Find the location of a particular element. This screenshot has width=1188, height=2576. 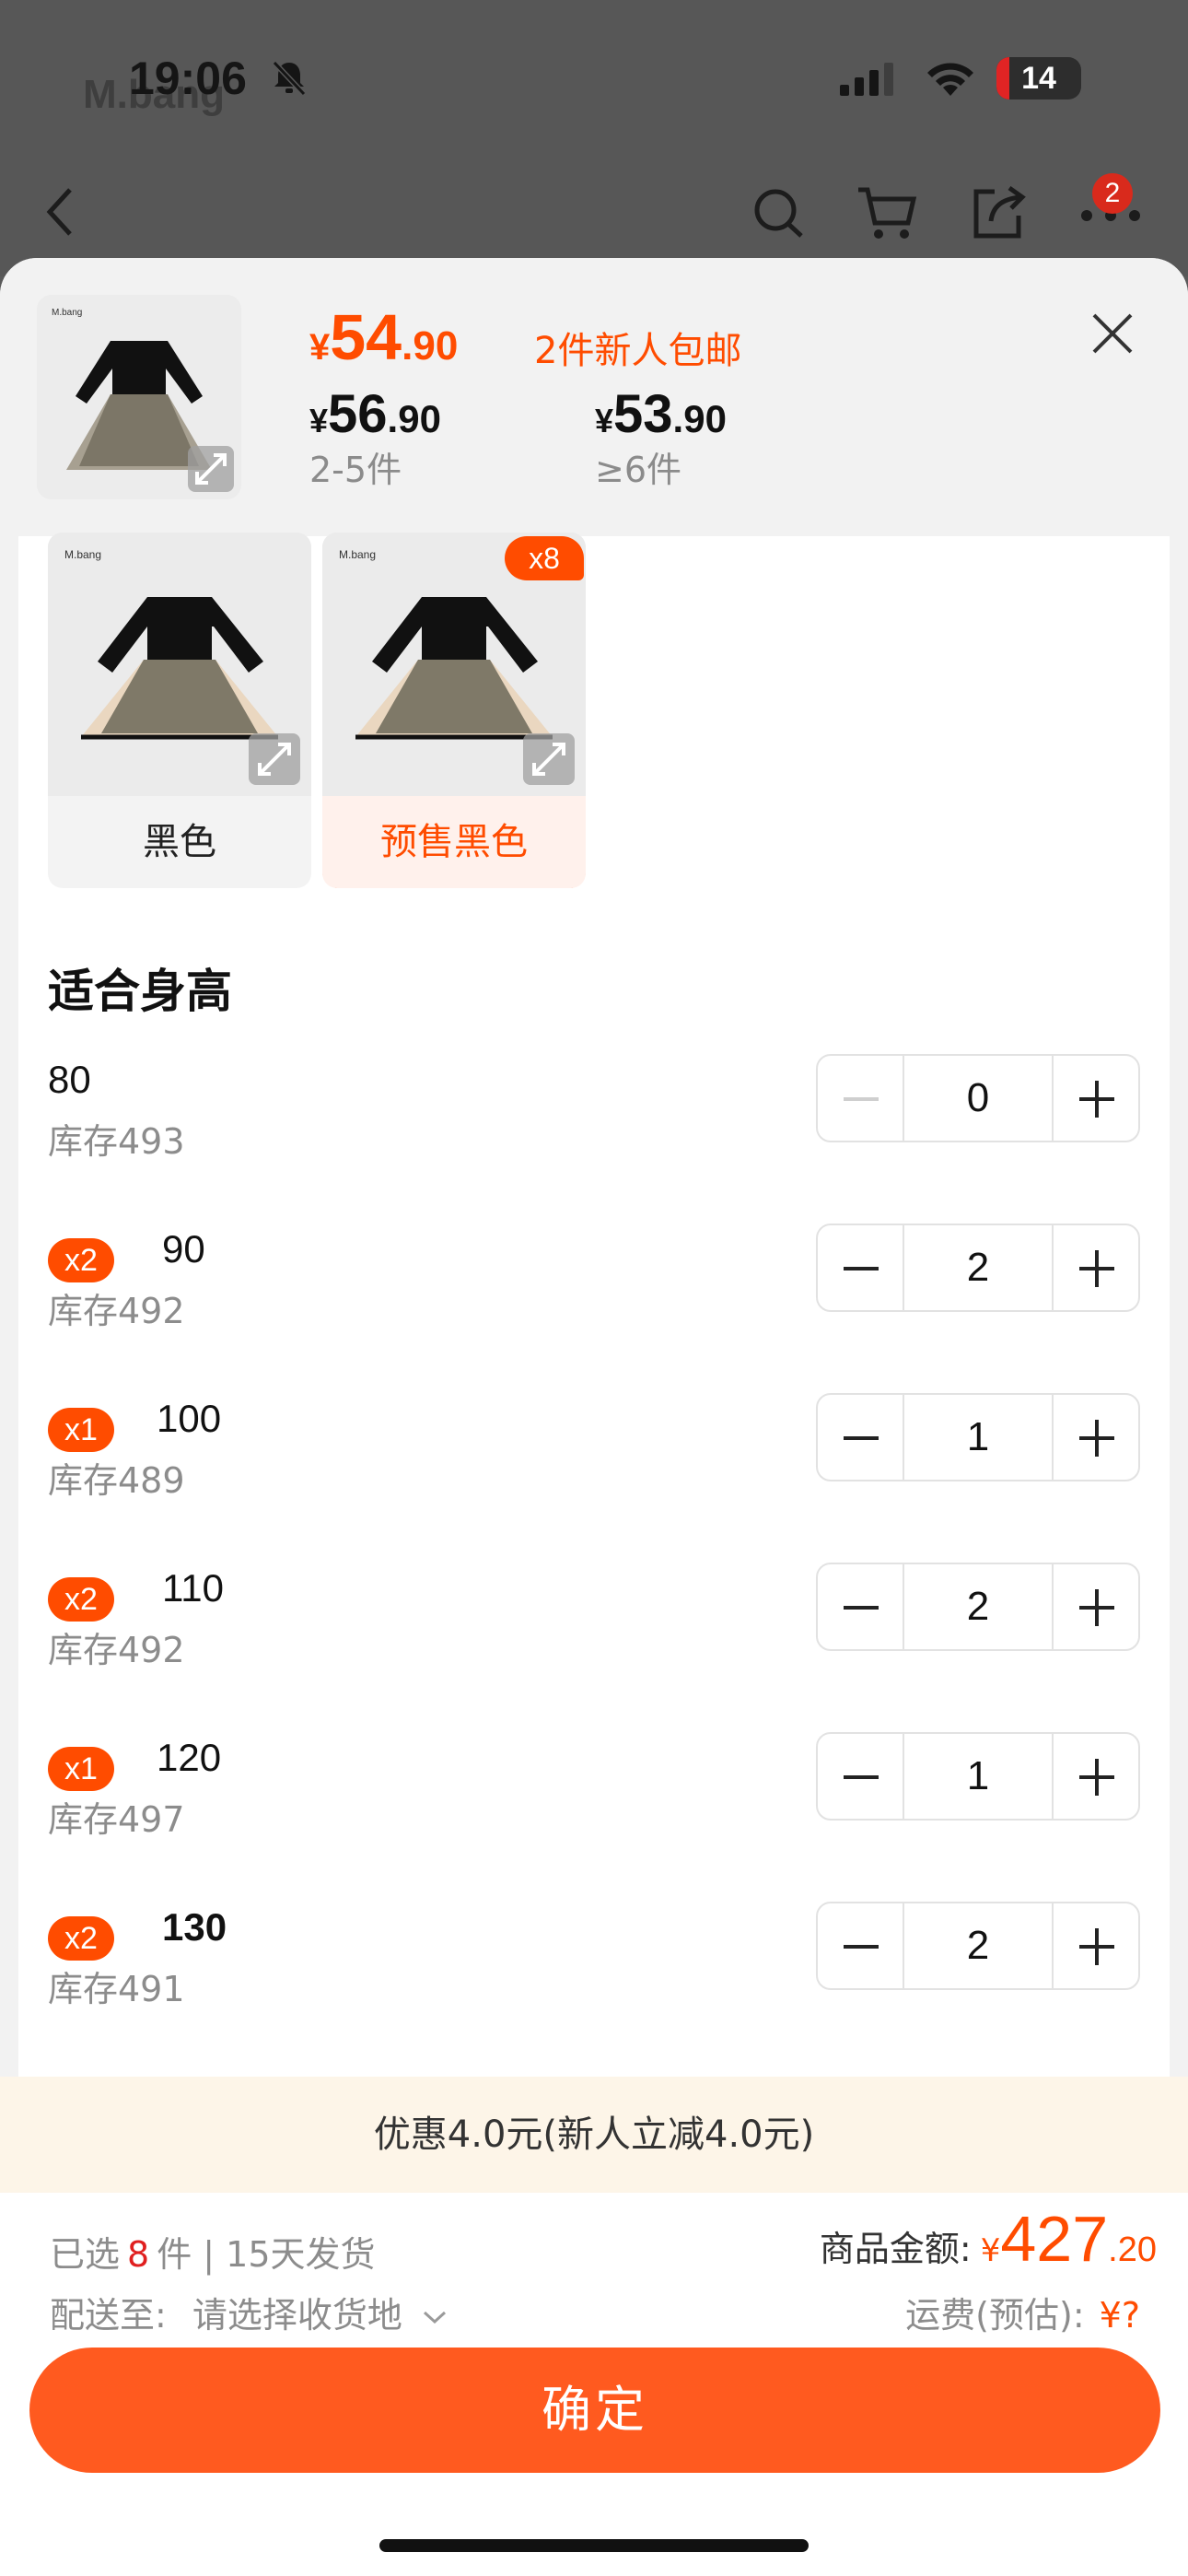

quantity-value: 0 is located at coordinates (978, 1098).